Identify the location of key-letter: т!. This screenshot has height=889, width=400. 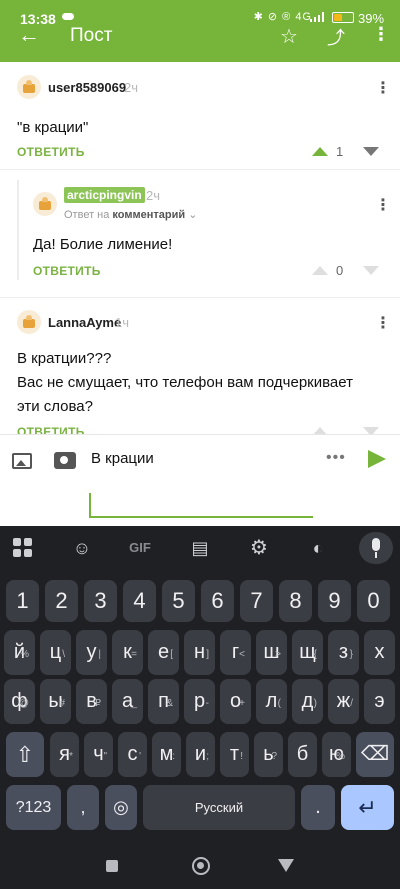
(234, 754).